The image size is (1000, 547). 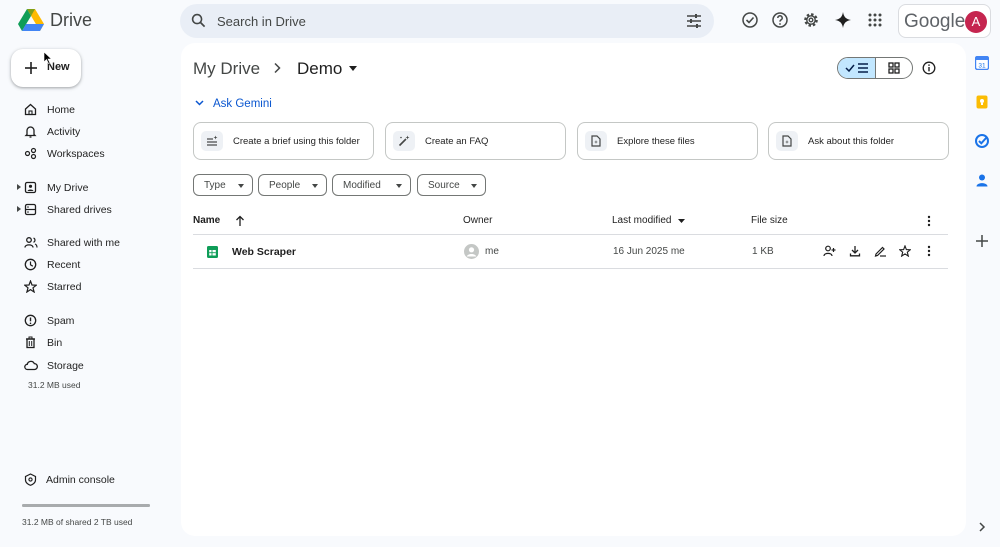 What do you see at coordinates (641, 220) in the screenshot?
I see `column-header-last-modified: Last modified` at bounding box center [641, 220].